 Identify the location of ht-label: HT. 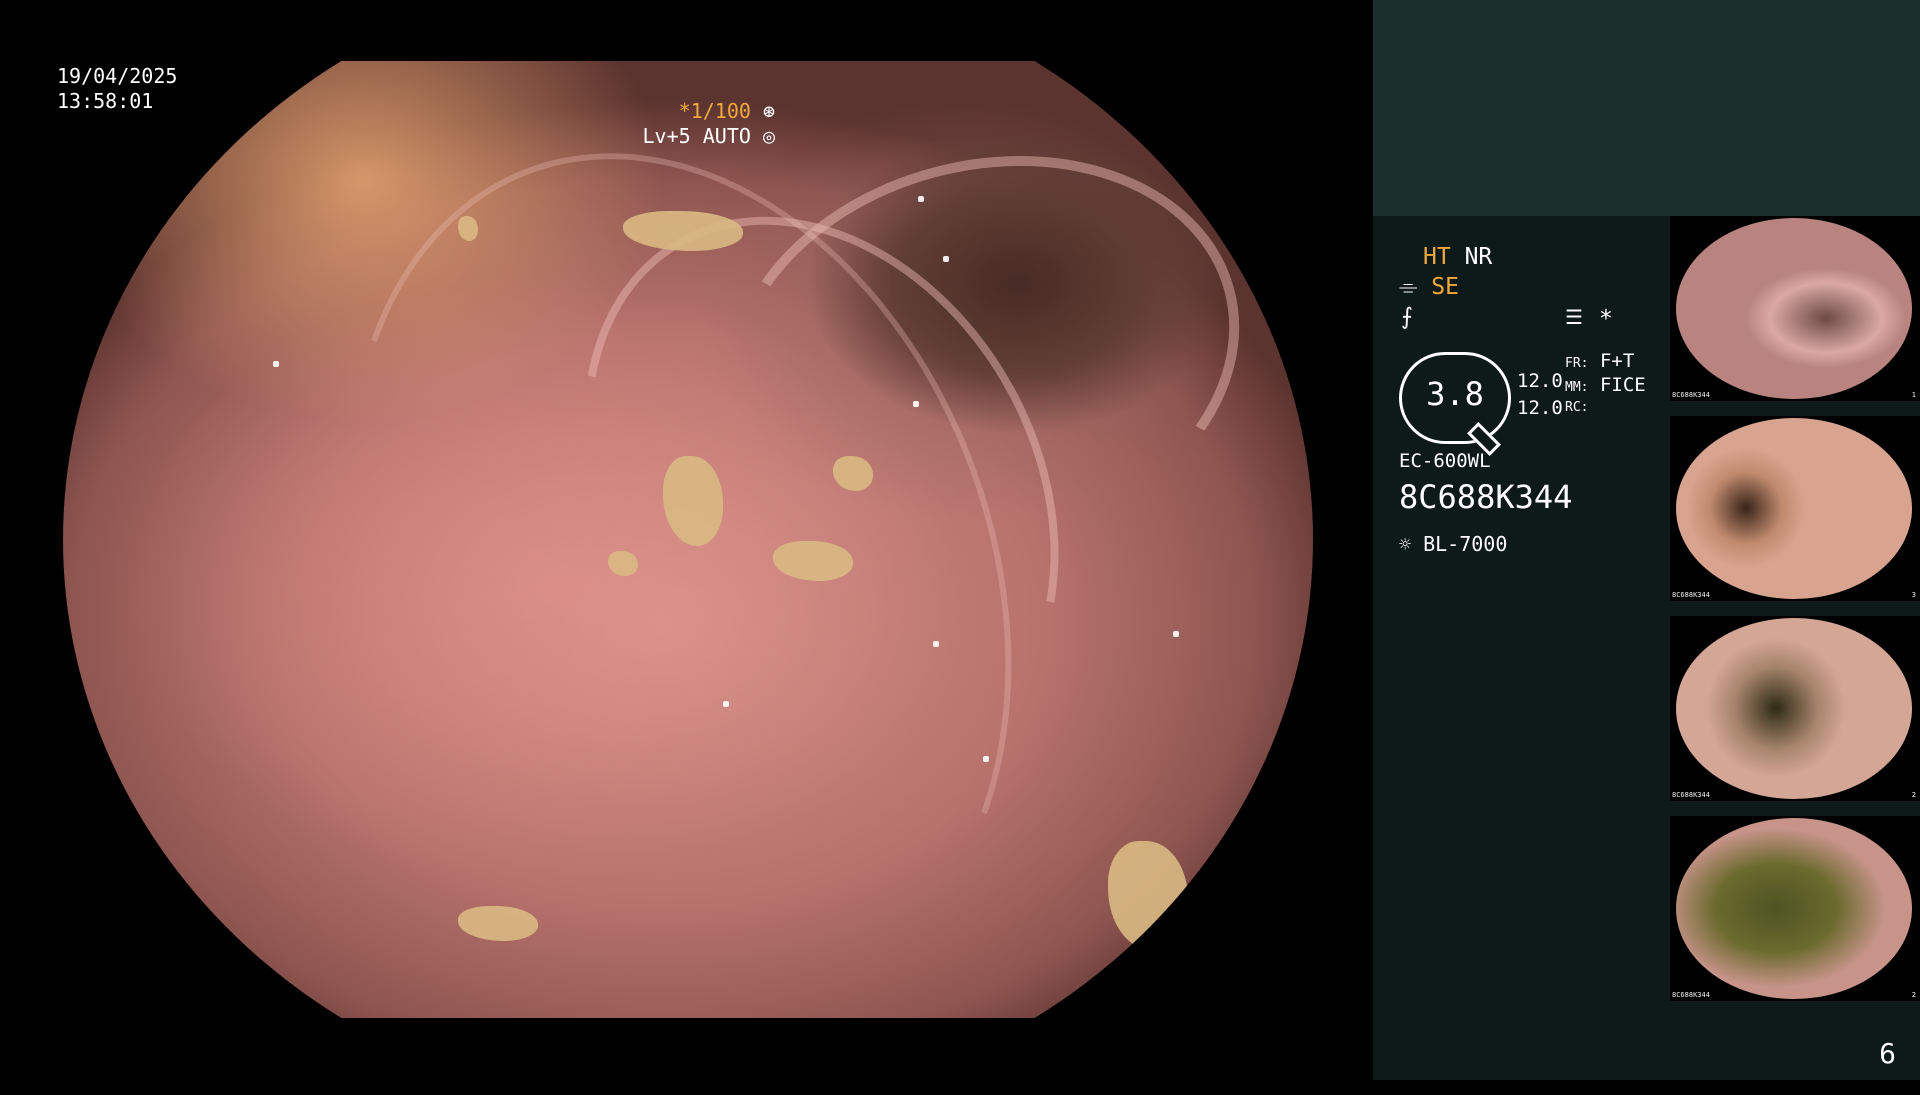
(1437, 257).